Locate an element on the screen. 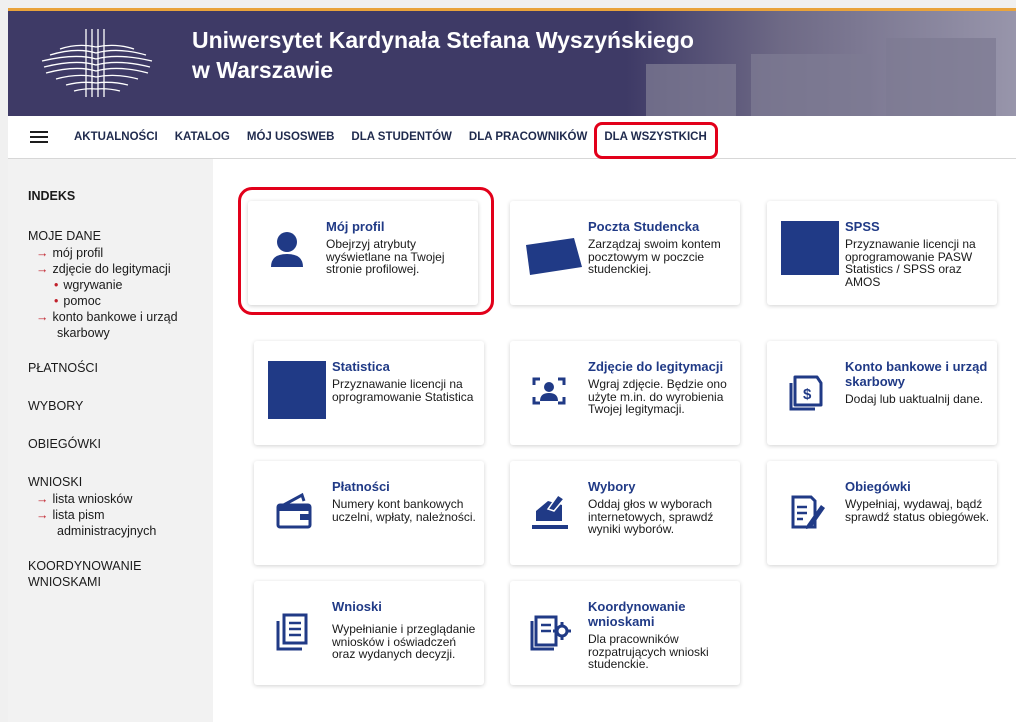 The image size is (1016, 722). card-title: SPSS is located at coordinates (862, 226).